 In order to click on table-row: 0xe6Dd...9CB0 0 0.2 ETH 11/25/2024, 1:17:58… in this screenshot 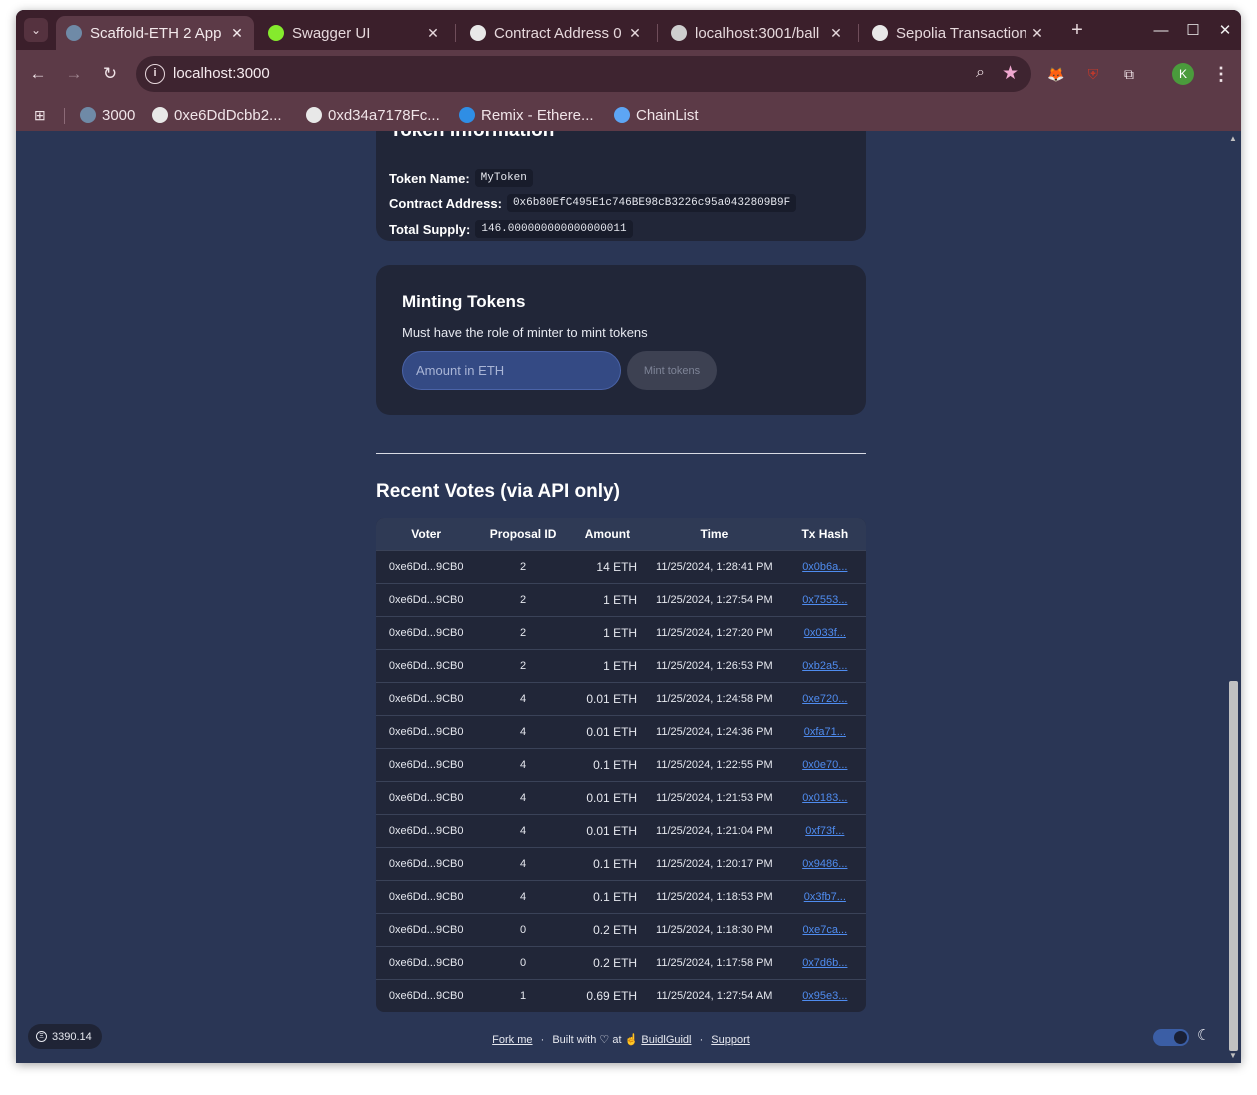, I will do `click(621, 962)`.